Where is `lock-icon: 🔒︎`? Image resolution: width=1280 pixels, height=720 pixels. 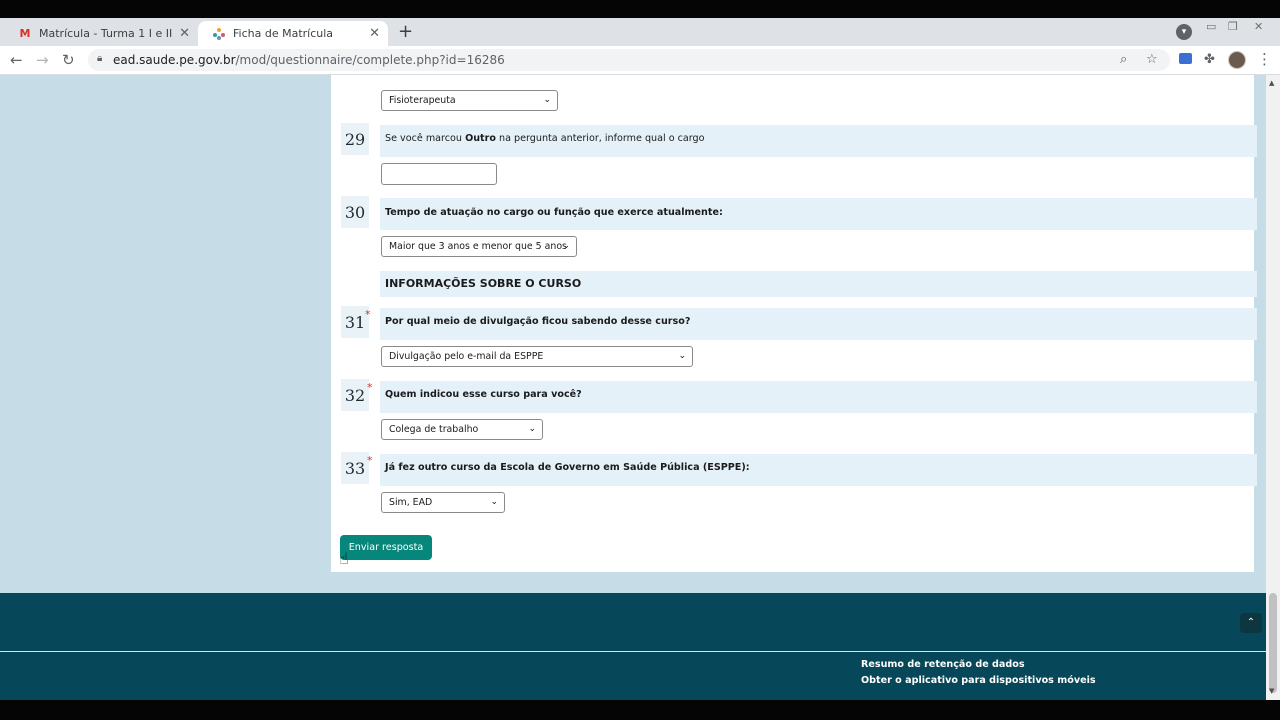
lock-icon: 🔒︎ is located at coordinates (99, 58).